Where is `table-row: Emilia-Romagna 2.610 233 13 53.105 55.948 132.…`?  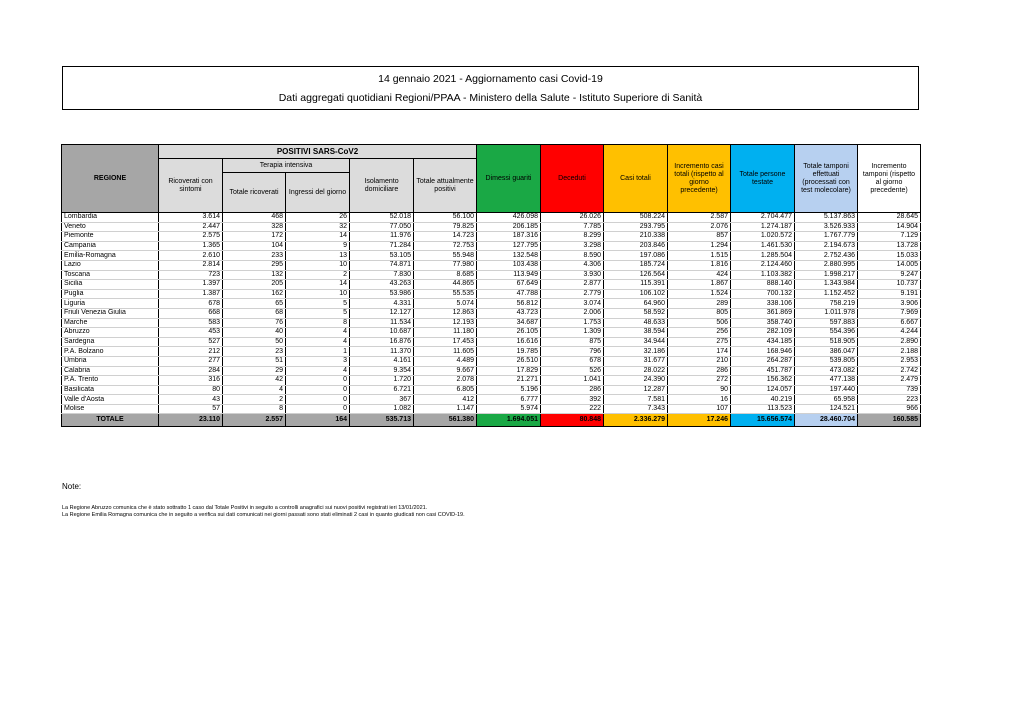 table-row: Emilia-Romagna 2.610 233 13 53.105 55.948 132.… is located at coordinates (491, 255).